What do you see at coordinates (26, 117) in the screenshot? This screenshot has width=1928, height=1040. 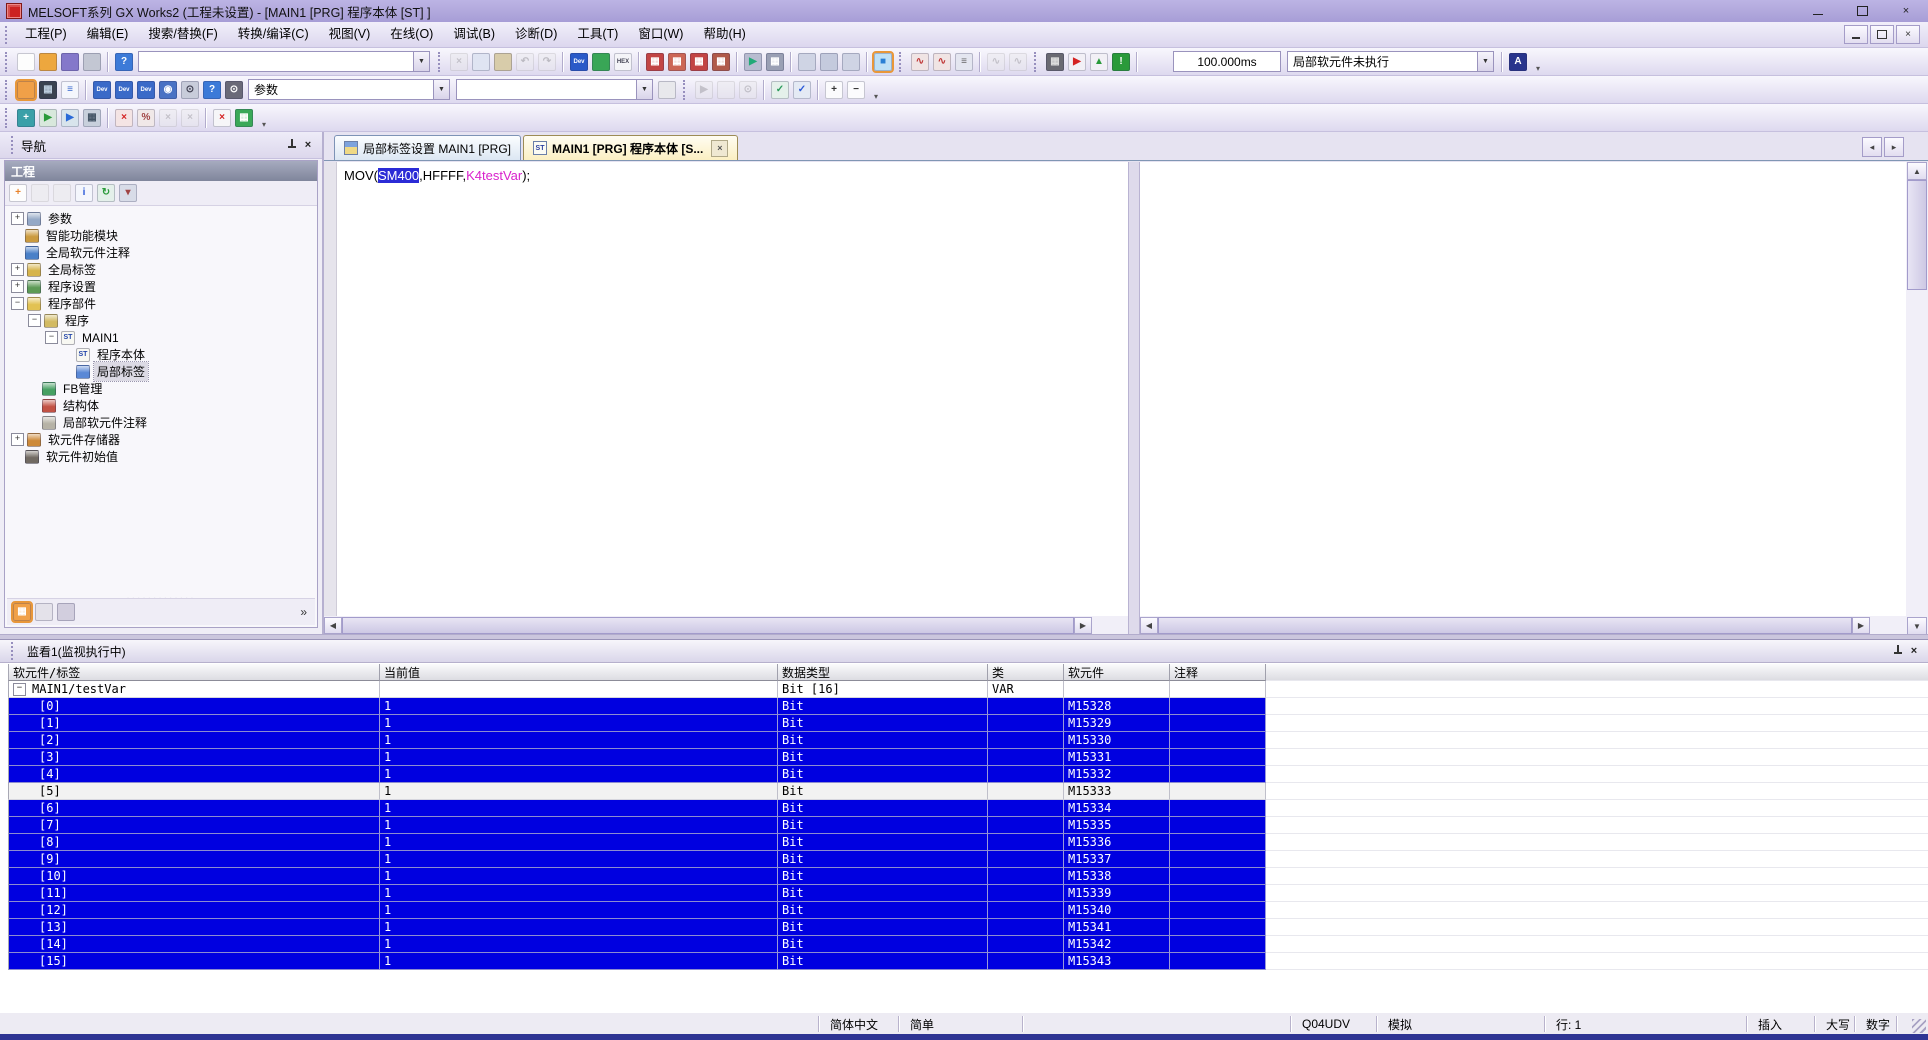 I see `step-insert-icon: +` at bounding box center [26, 117].